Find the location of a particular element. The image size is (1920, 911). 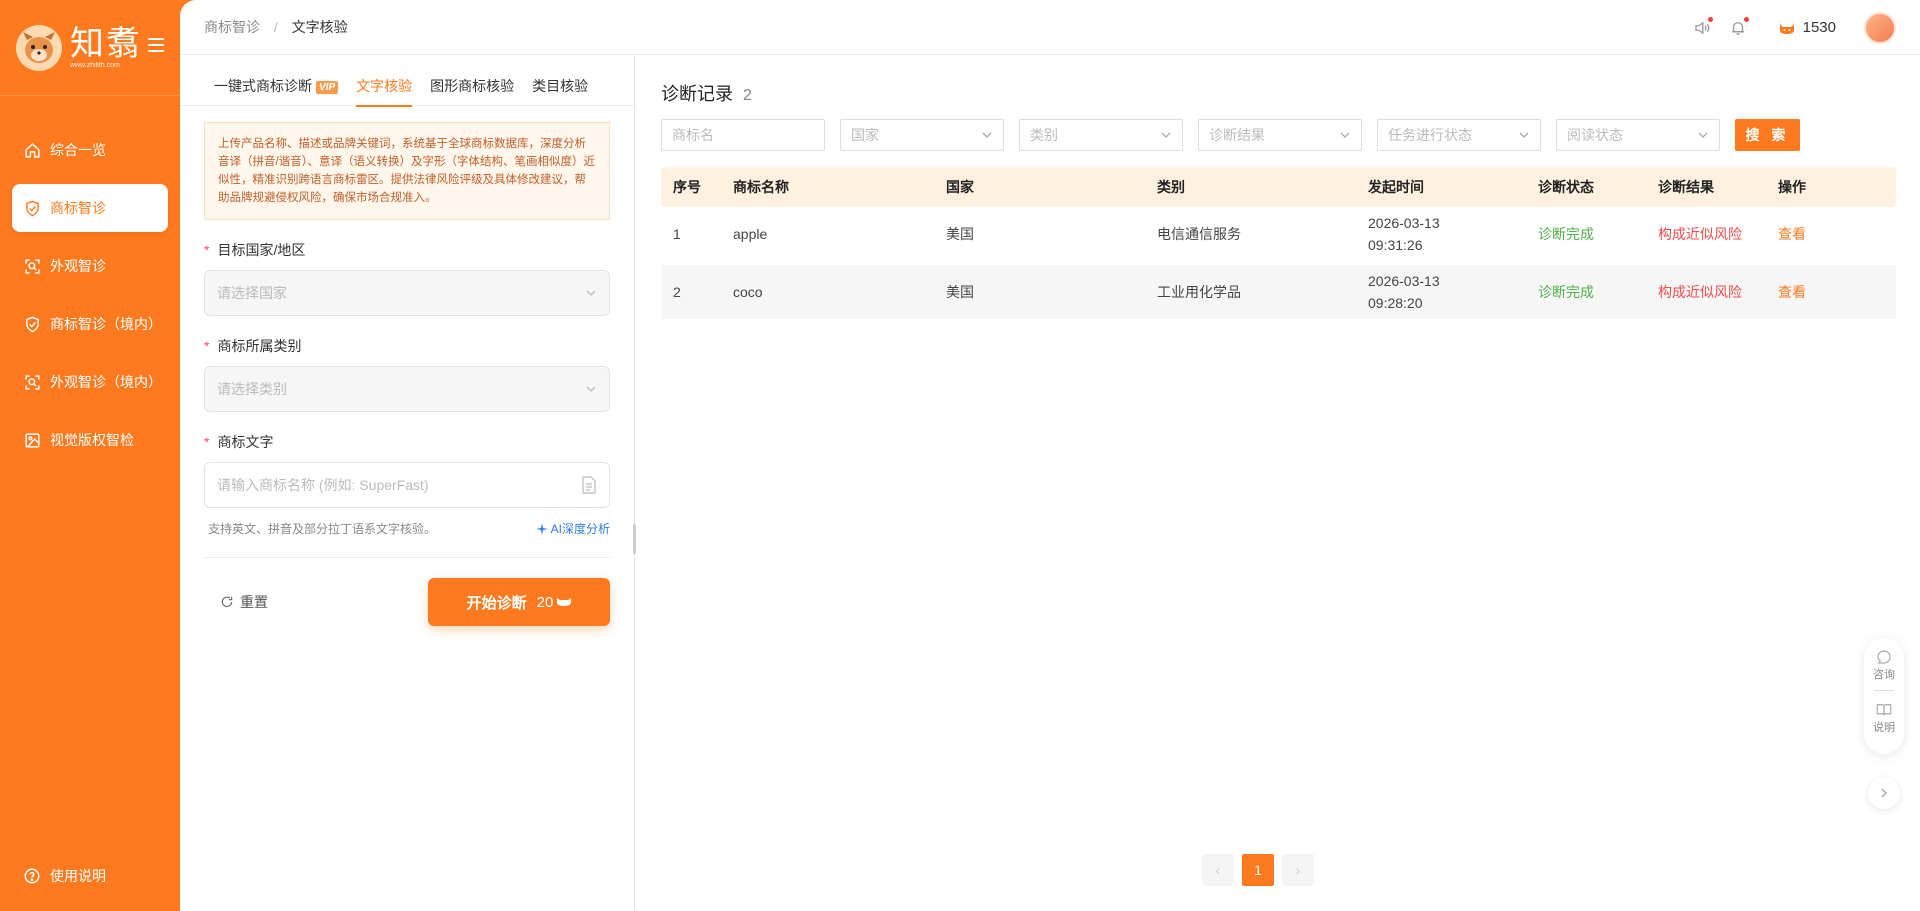

guide-button: 说明 is located at coordinates (1884, 718).